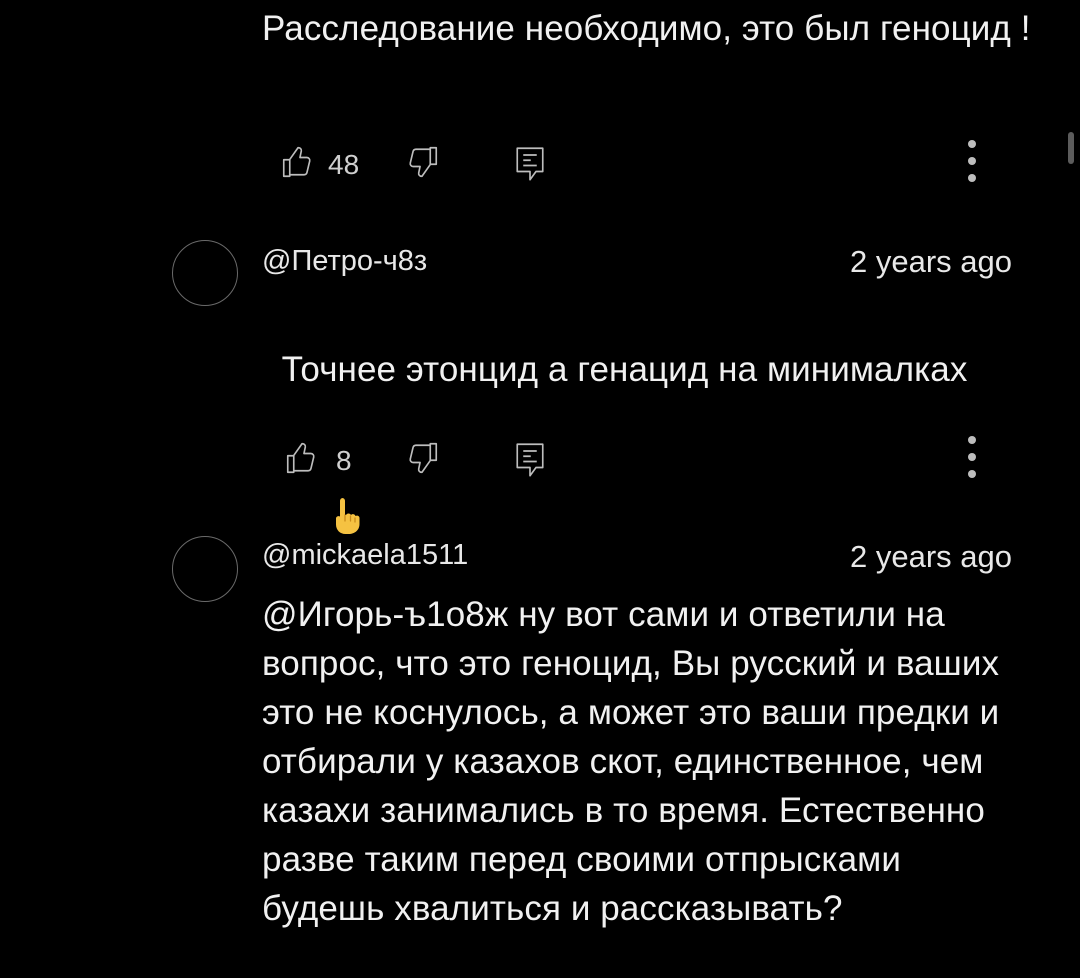 This screenshot has width=1080, height=978. I want to click on scrollbar, so click(1071, 148).